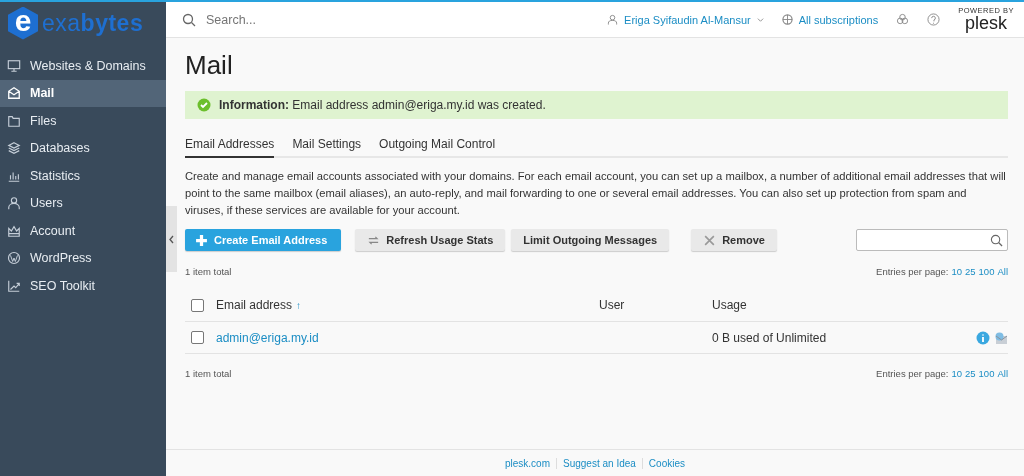 This screenshot has height=476, width=1024. Describe the element at coordinates (14, 258) in the screenshot. I see `wordpress-icon` at that location.